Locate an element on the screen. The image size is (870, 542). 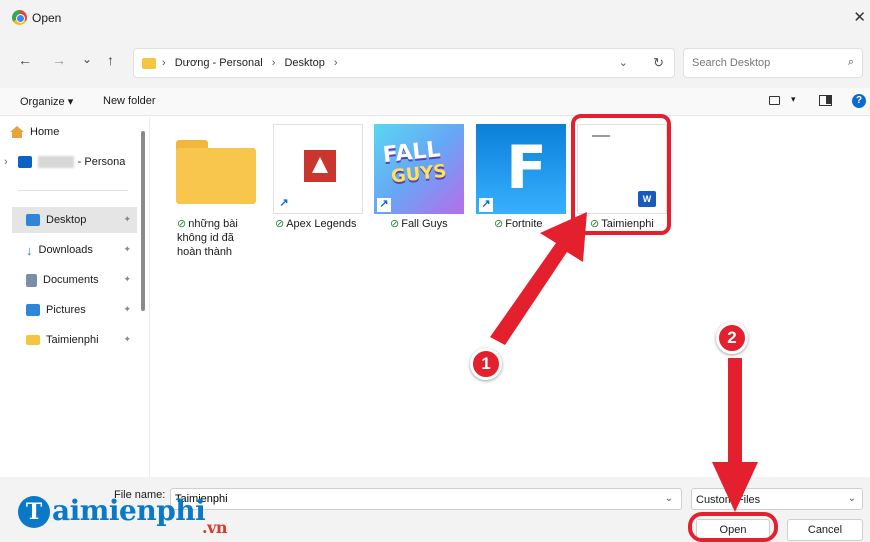
desktop-icon is located at coordinates (33, 220).